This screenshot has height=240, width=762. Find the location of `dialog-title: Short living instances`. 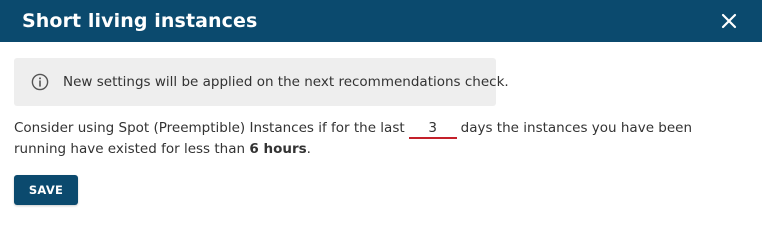

dialog-title: Short living instances is located at coordinates (140, 21).